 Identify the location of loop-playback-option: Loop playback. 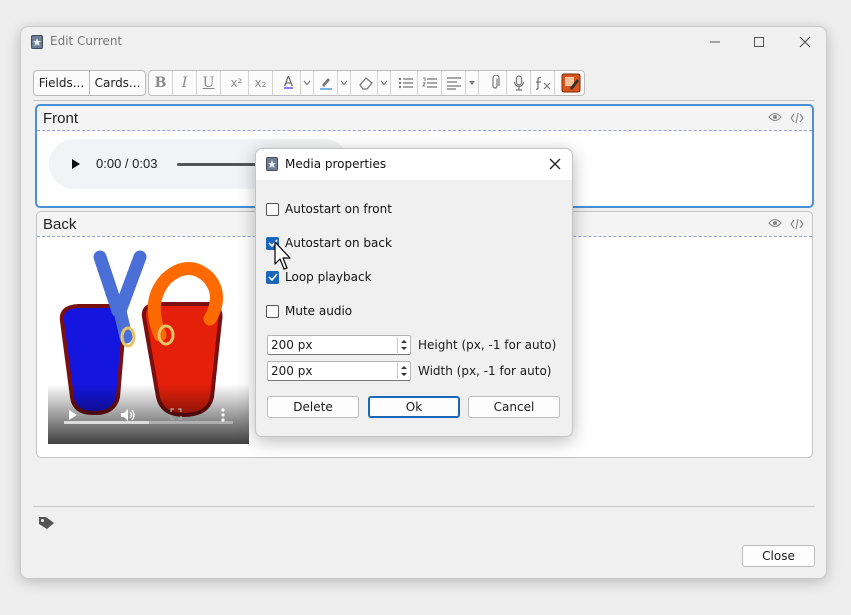
(319, 277).